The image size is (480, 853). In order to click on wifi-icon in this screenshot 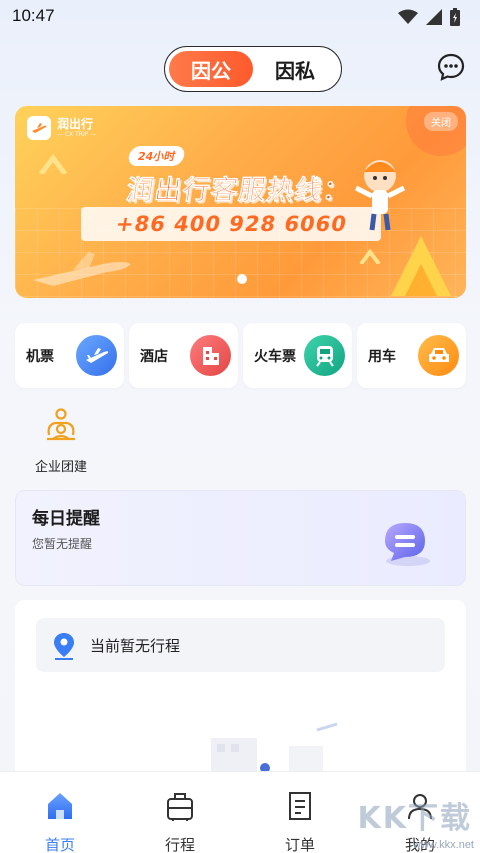, I will do `click(408, 16)`.